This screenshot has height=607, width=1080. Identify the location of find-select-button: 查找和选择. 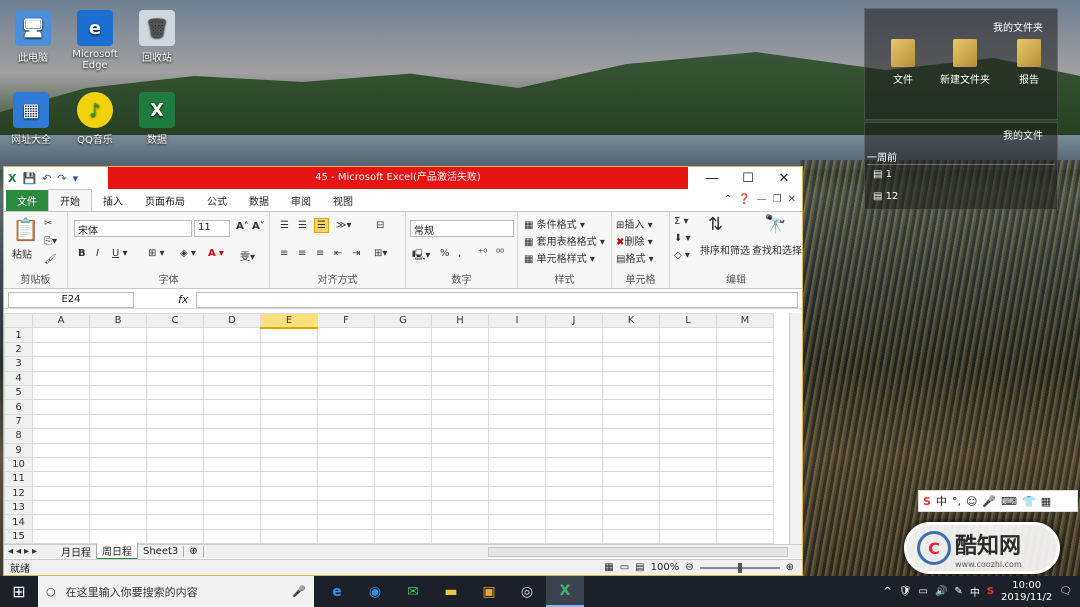
(777, 249).